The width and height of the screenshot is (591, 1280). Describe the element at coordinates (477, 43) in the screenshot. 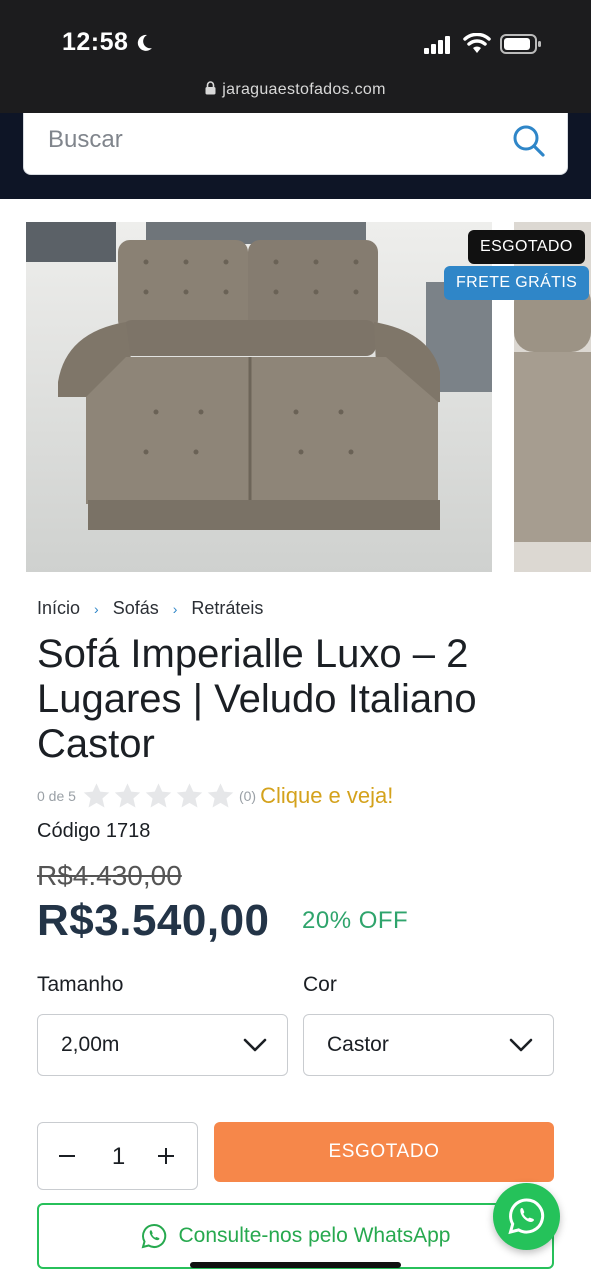

I see `wifi-icon` at that location.